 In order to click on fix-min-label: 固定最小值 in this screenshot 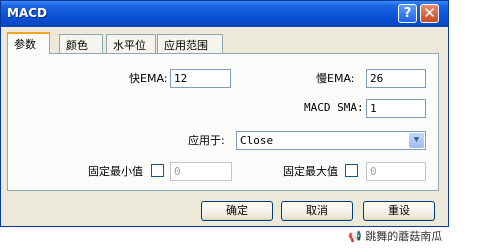, I will do `click(115, 171)`.